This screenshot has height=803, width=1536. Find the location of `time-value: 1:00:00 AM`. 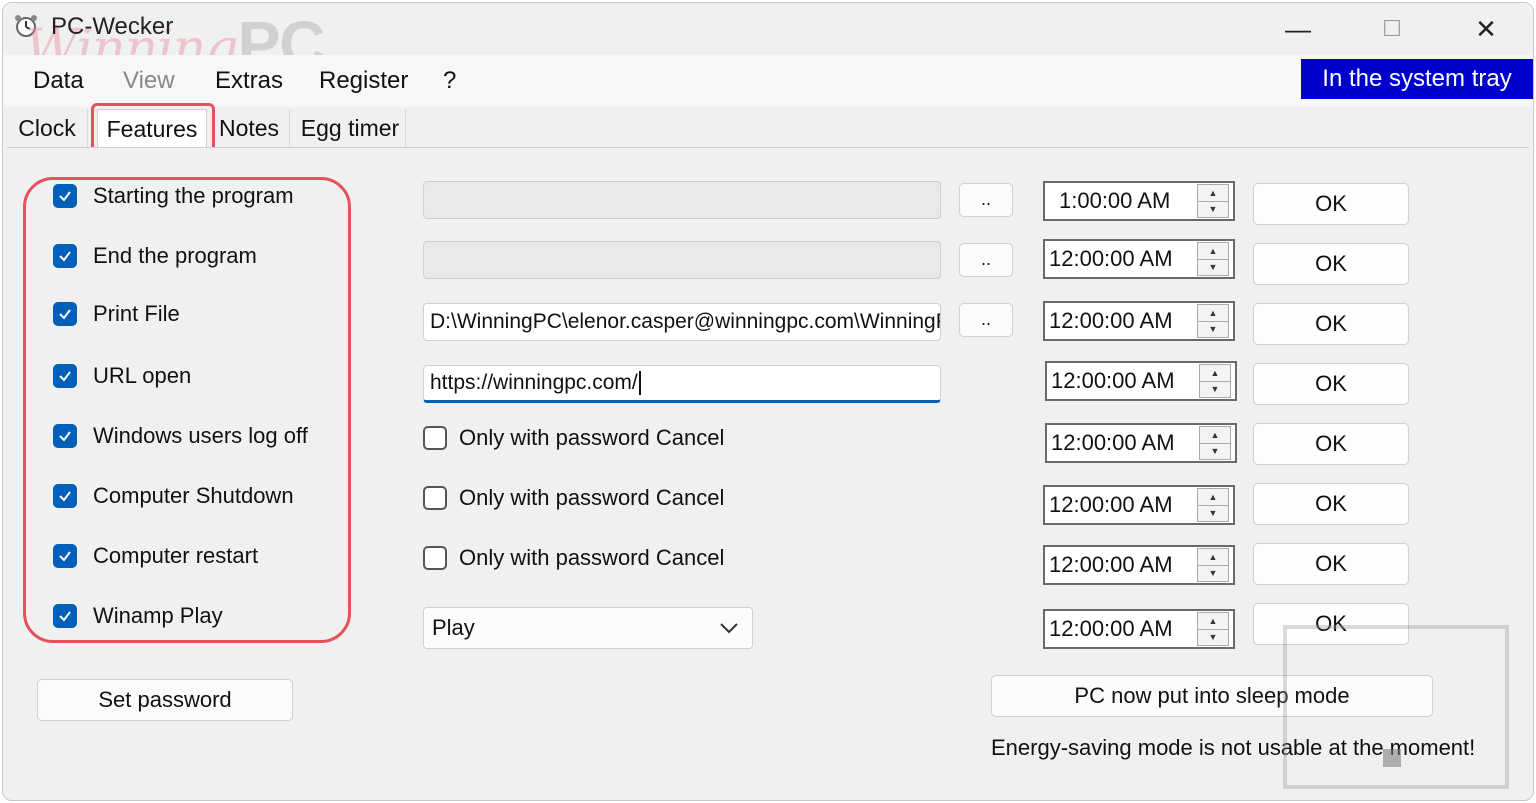

time-value: 1:00:00 AM is located at coordinates (1121, 201).